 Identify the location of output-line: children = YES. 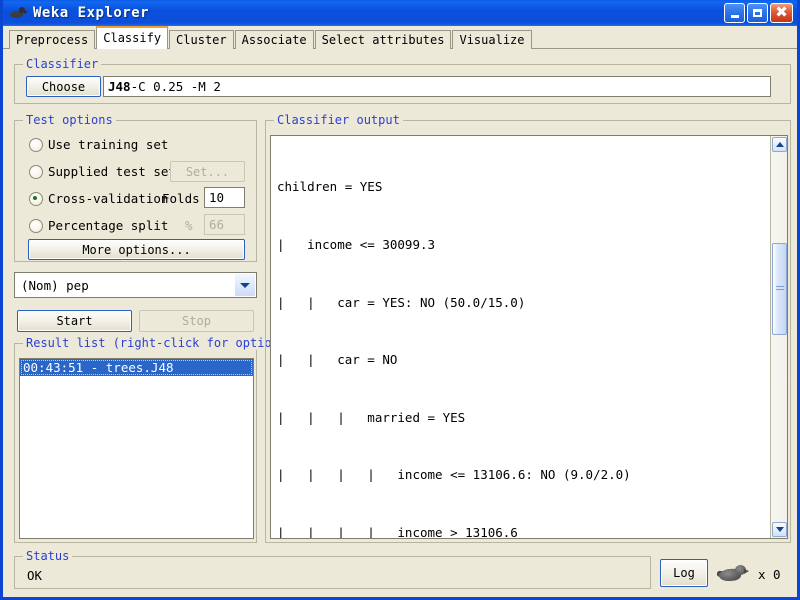
(330, 187).